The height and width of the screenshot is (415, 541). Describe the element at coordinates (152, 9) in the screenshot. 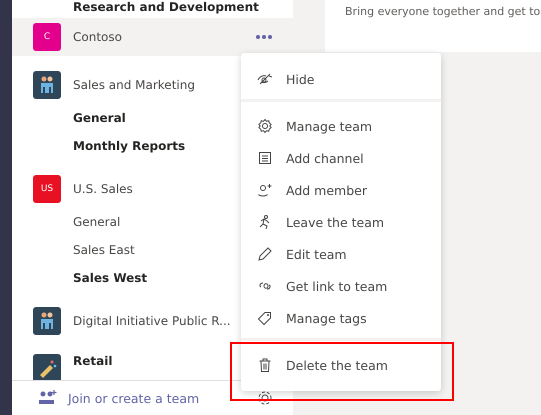

I see `team-name: Research and Development` at that location.